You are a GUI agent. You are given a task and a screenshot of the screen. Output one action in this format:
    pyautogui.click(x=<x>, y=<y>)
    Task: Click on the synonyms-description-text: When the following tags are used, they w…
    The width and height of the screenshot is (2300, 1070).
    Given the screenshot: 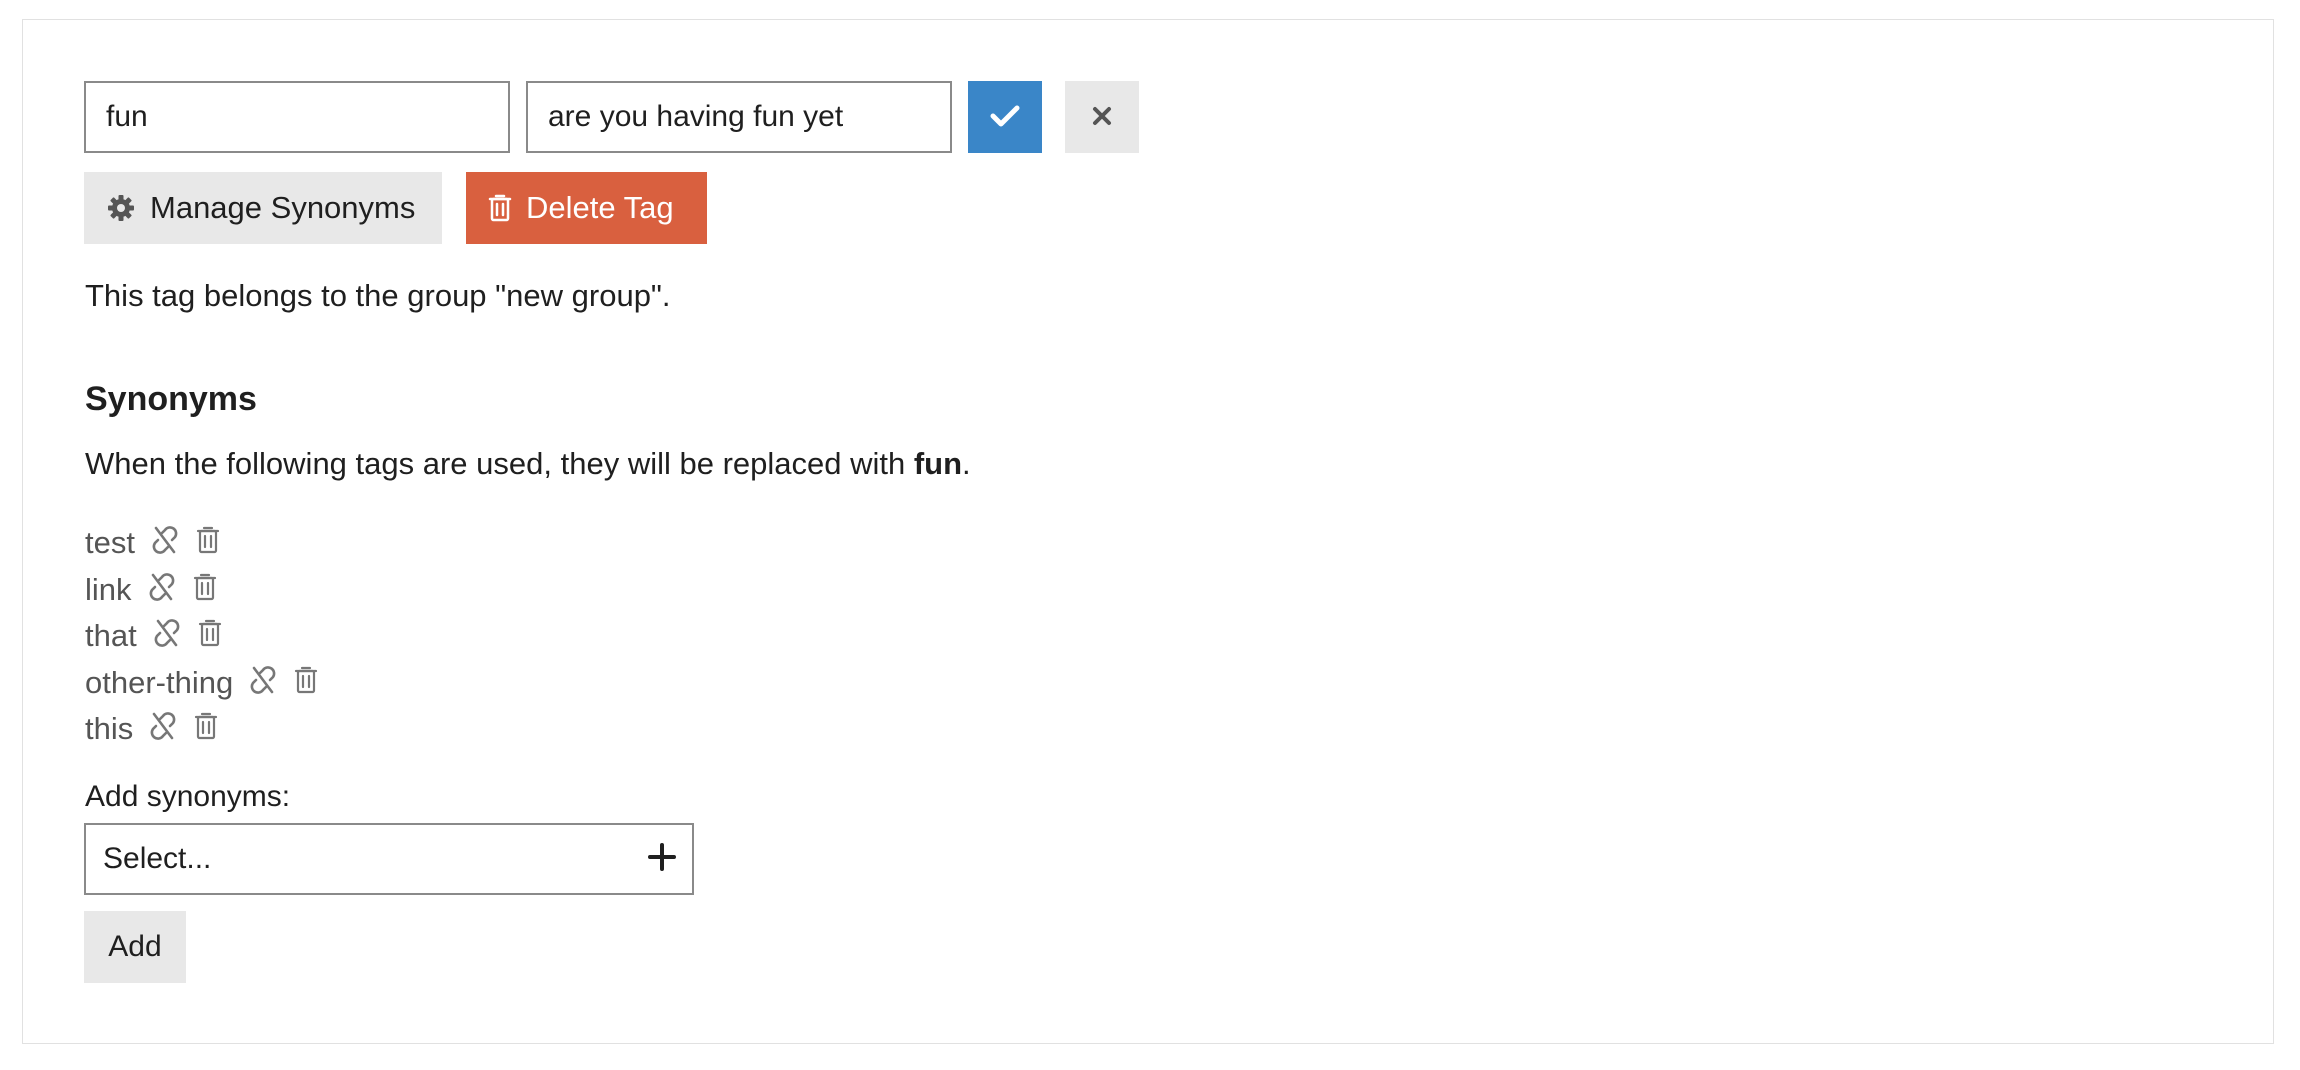 What is the action you would take?
    pyautogui.click(x=499, y=463)
    